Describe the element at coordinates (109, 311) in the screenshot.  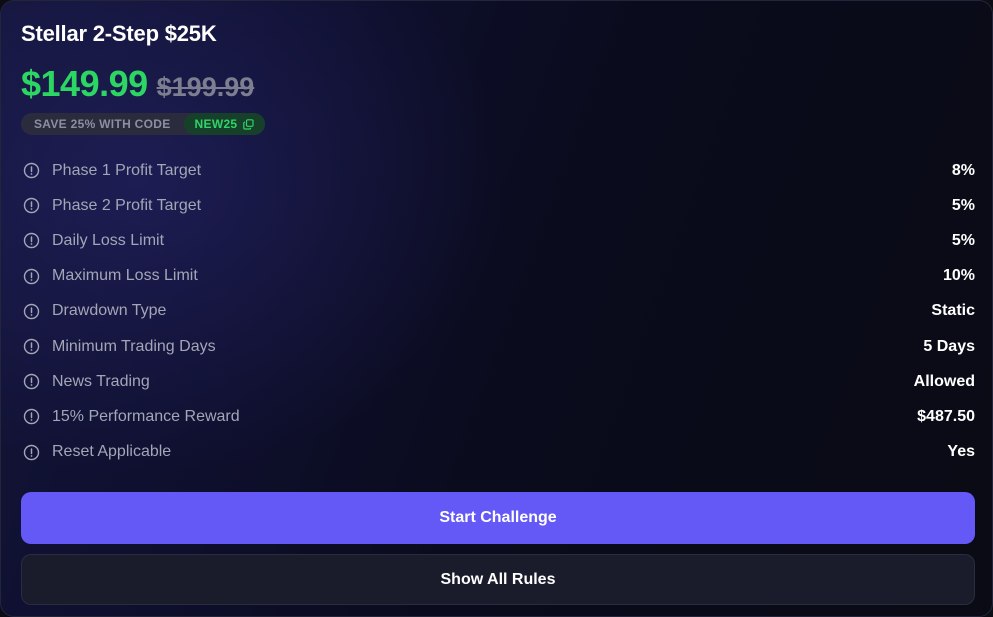
I see `rule-label: Drawdown Type` at that location.